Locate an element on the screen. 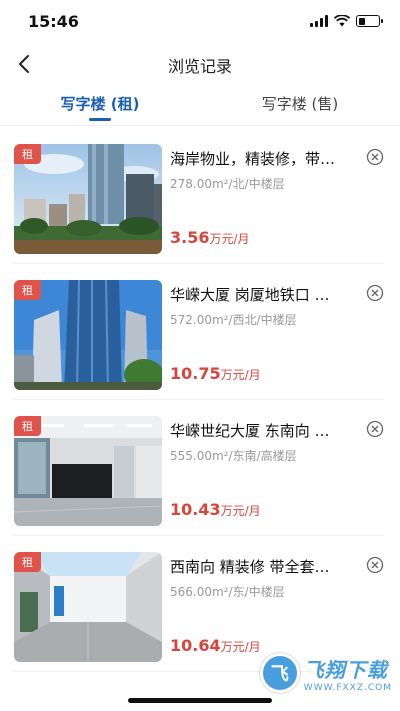 The image size is (400, 711). battery-icon is located at coordinates (369, 21).